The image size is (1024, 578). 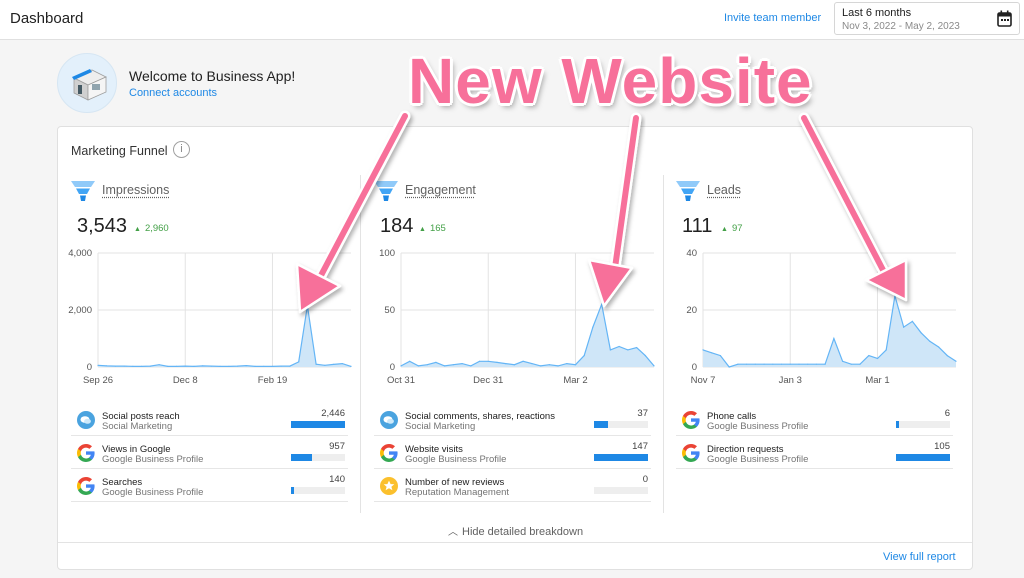 What do you see at coordinates (523, 532) in the screenshot?
I see `hide-breakdown-label: Hide detailed breakdown` at bounding box center [523, 532].